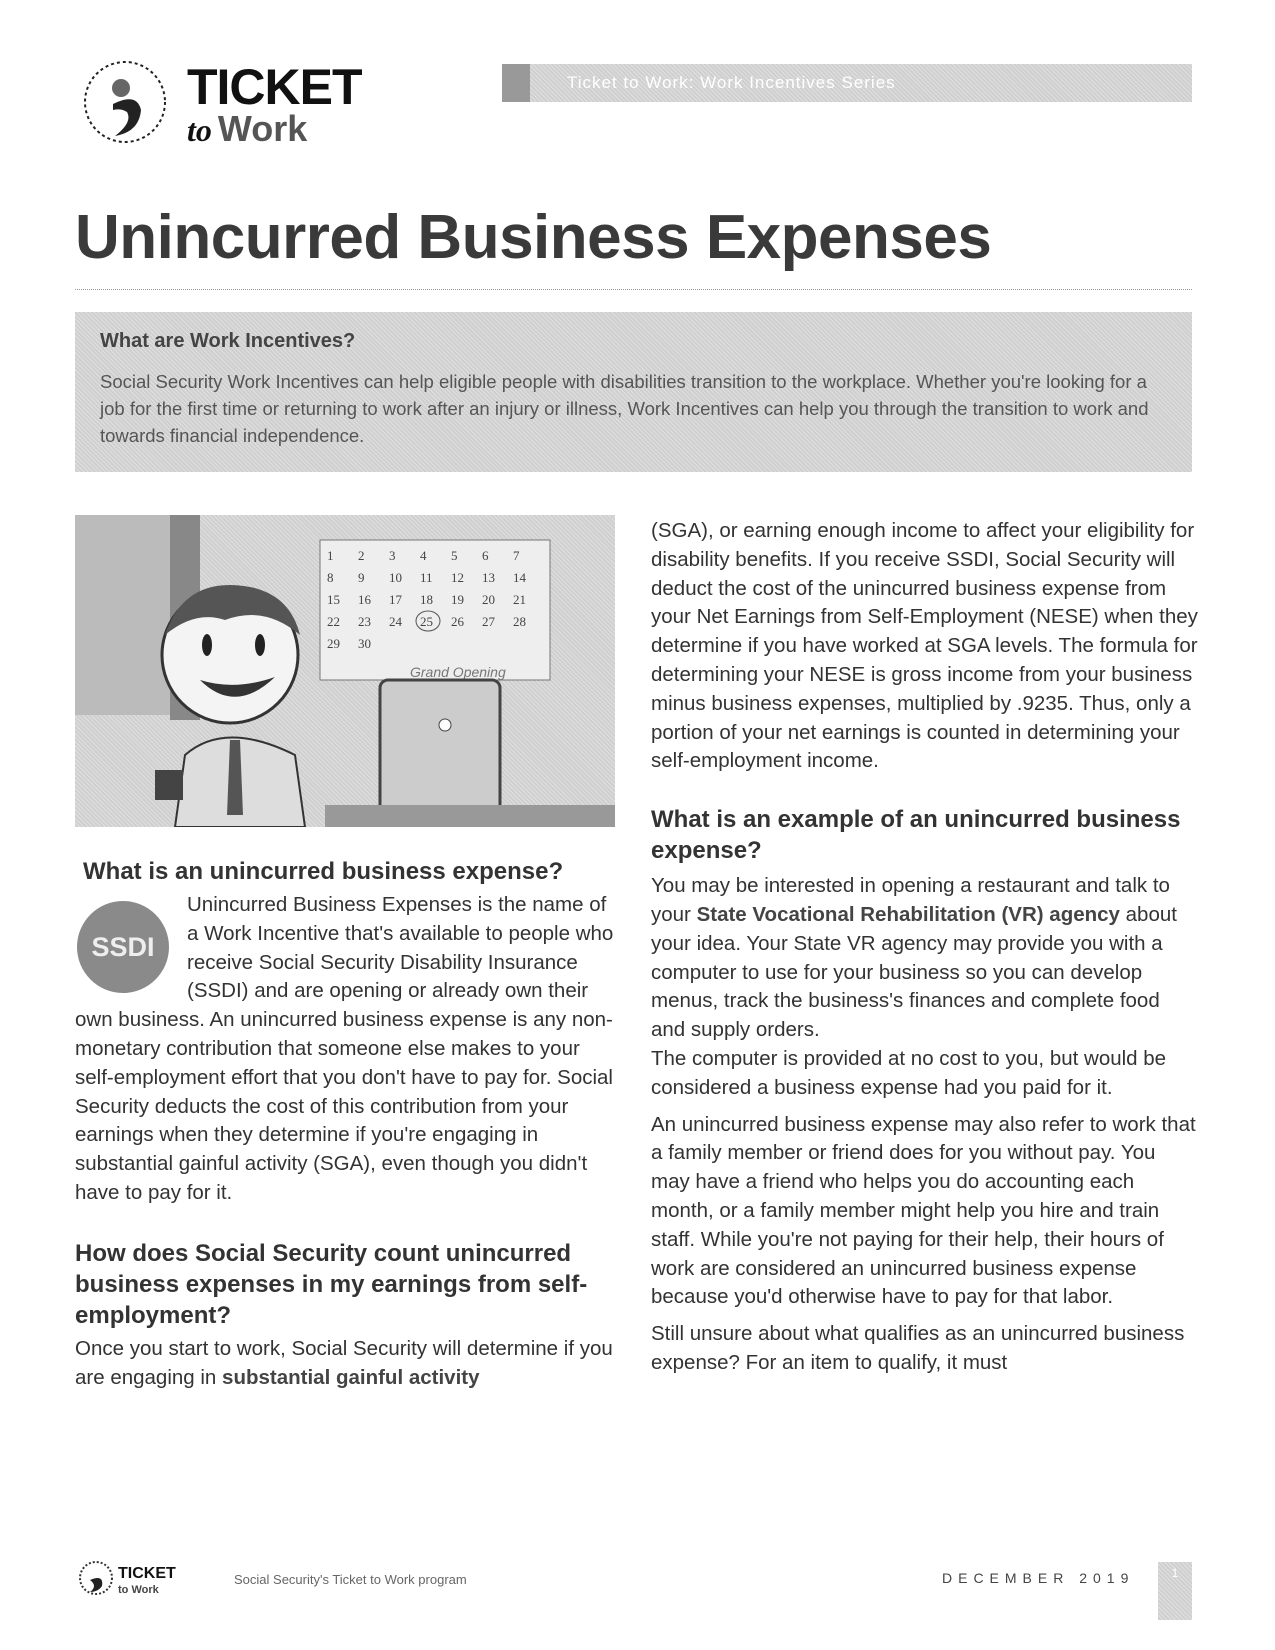 Image resolution: width=1275 pixels, height=1650 pixels. What do you see at coordinates (395, 577) in the screenshot?
I see `calendar-day: 10` at bounding box center [395, 577].